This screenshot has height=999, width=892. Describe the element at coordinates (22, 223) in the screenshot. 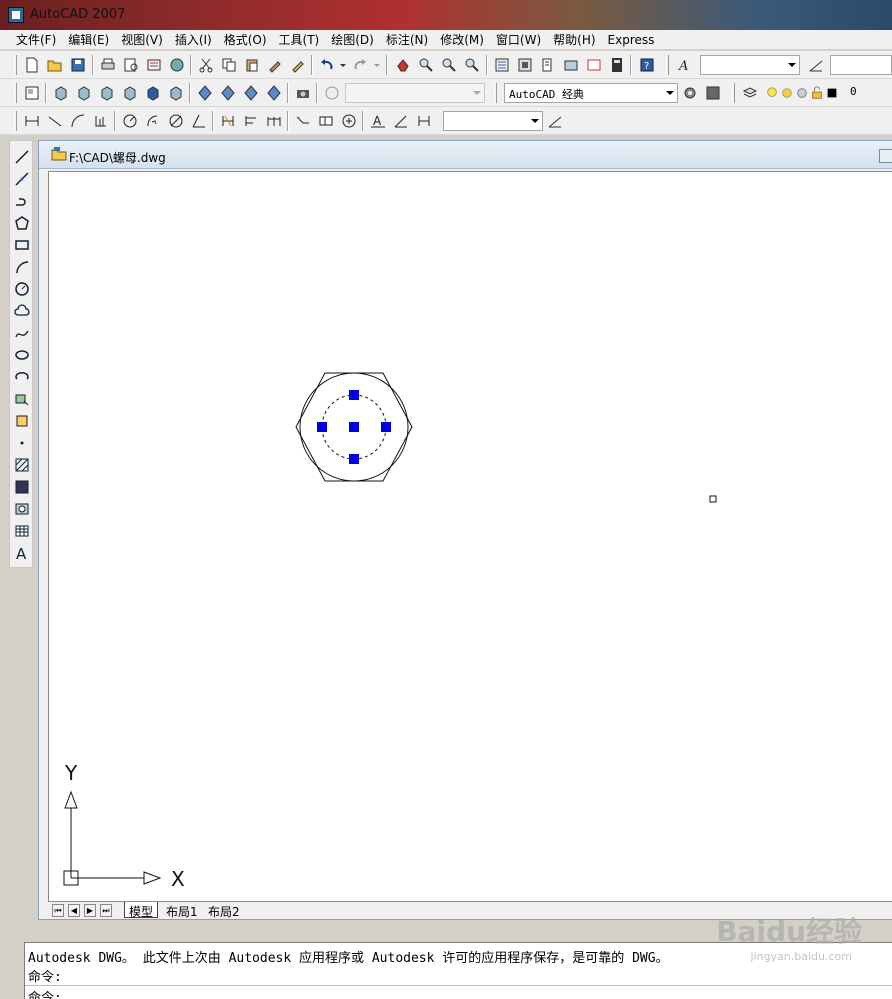

I see `polygon-tool-icon` at that location.